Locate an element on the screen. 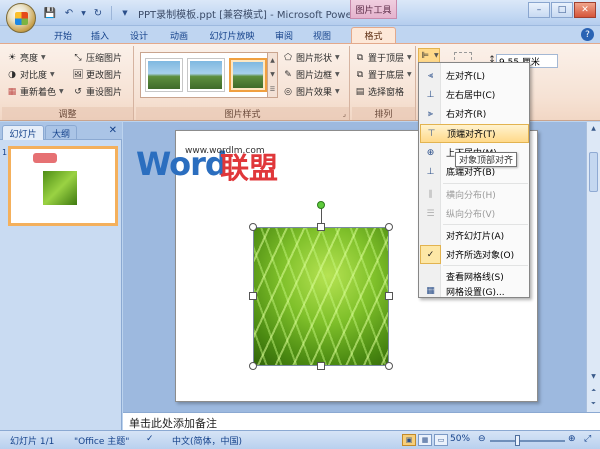  chevron-up-icon: ▲ is located at coordinates (272, 60).